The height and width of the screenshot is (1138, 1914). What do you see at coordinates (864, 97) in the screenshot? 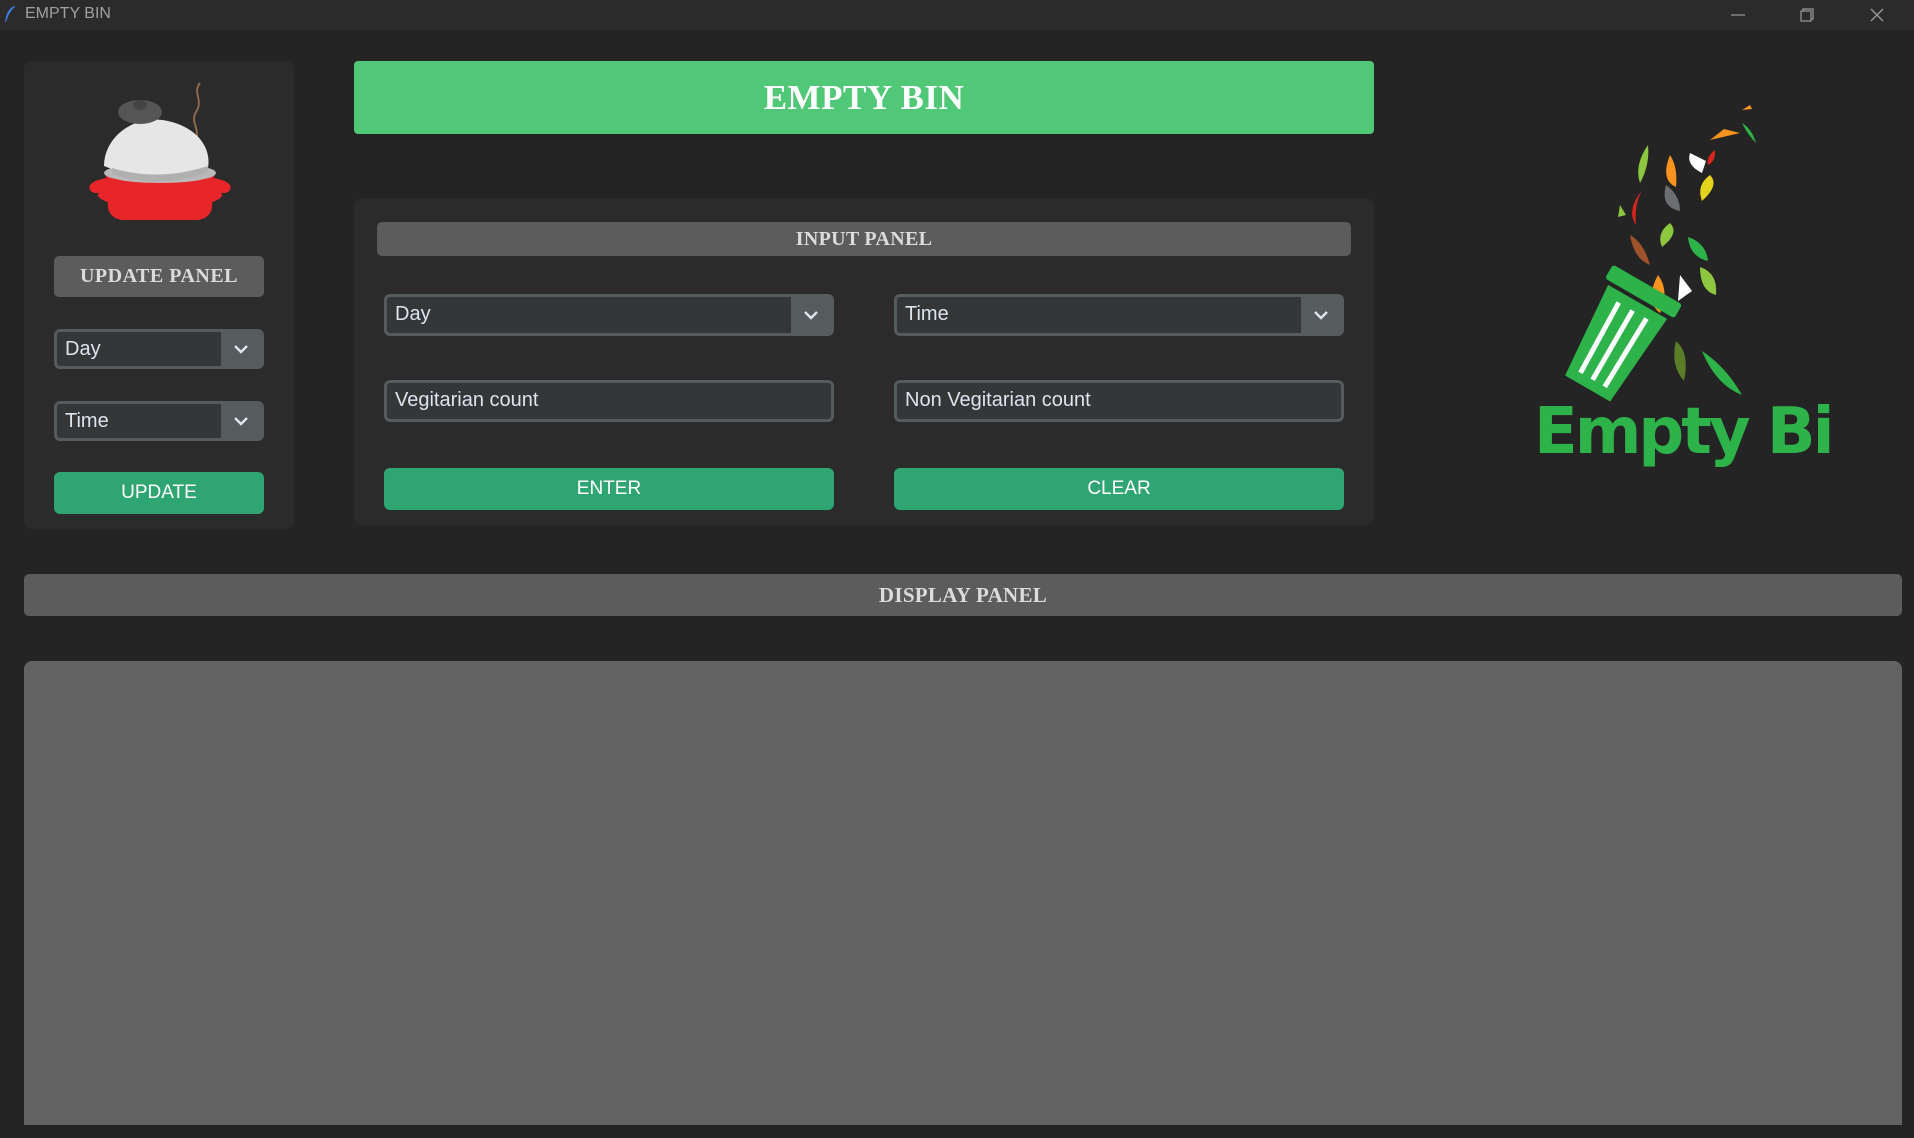
I see `app-banner-title: EMPTY BIN` at bounding box center [864, 97].